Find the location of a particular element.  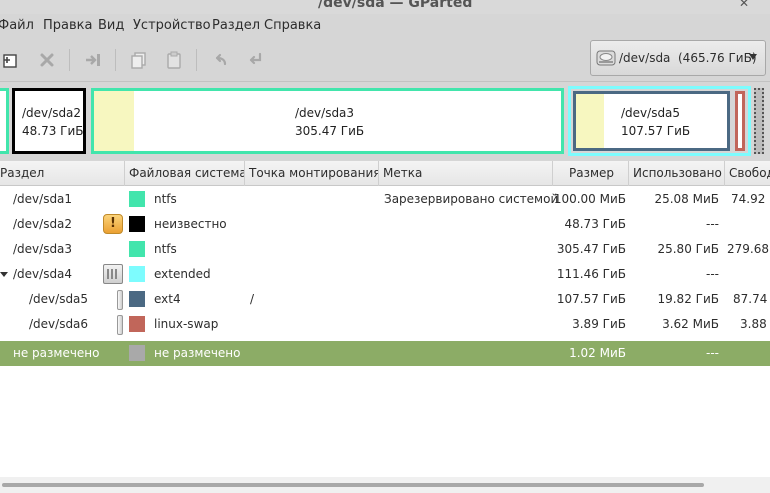

device-selector: /dev/sda (465.76 ГиБ) is located at coordinates (678, 58).